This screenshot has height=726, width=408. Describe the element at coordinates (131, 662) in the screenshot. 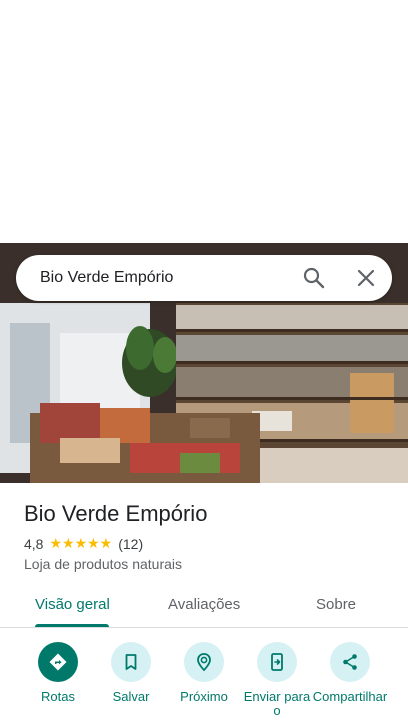

I see `bookmark-icon` at that location.